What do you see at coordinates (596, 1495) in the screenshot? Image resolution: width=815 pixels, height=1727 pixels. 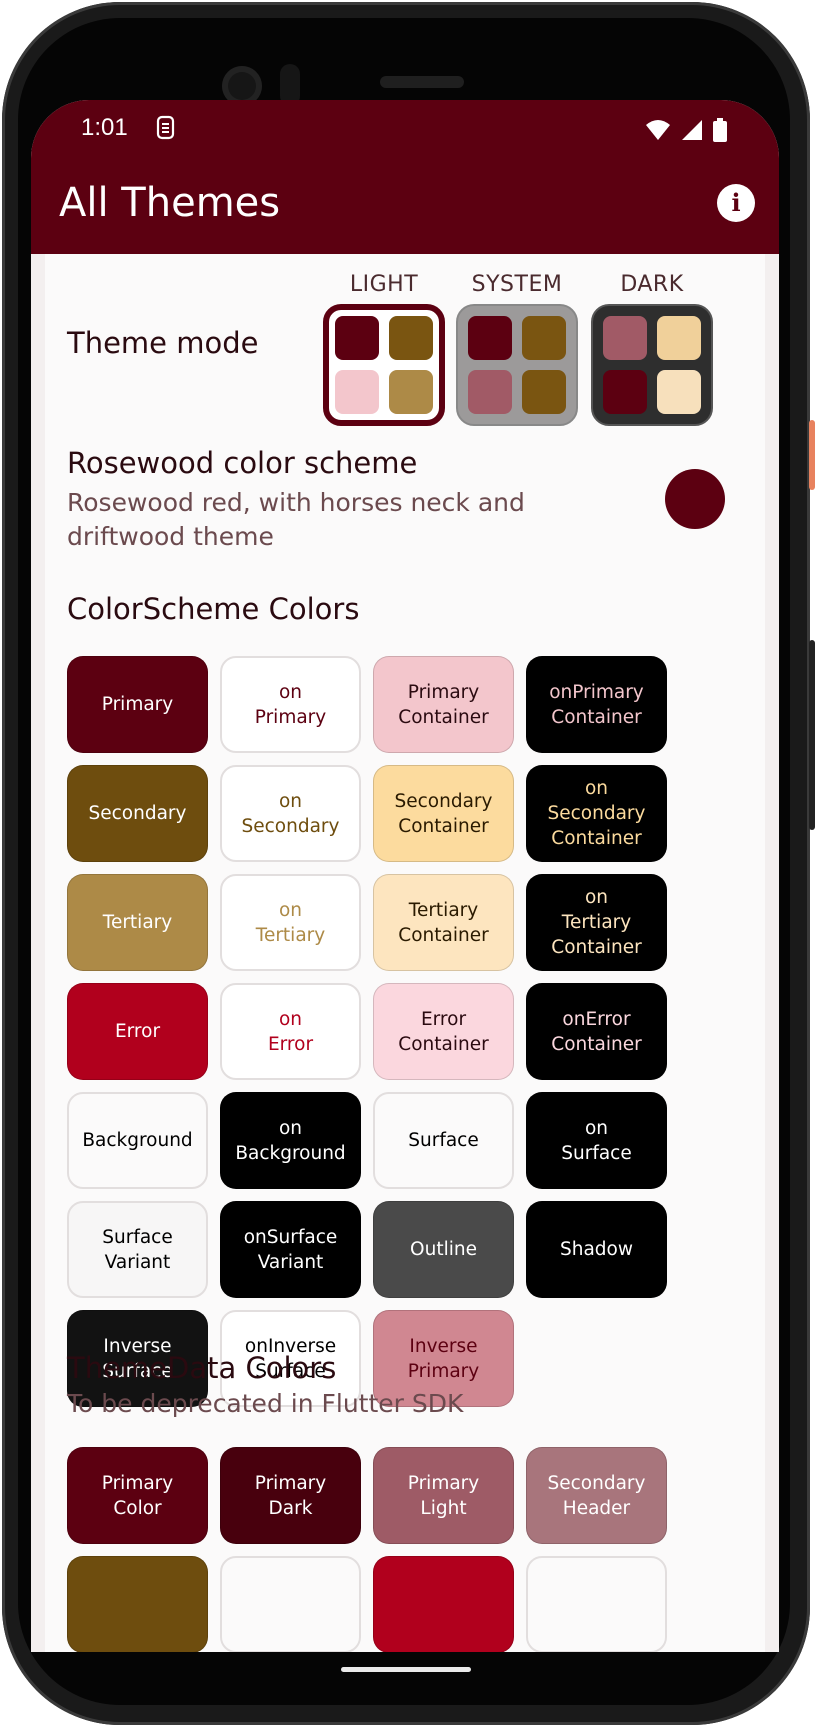 I see `color-swatch: Secondary Header` at bounding box center [596, 1495].